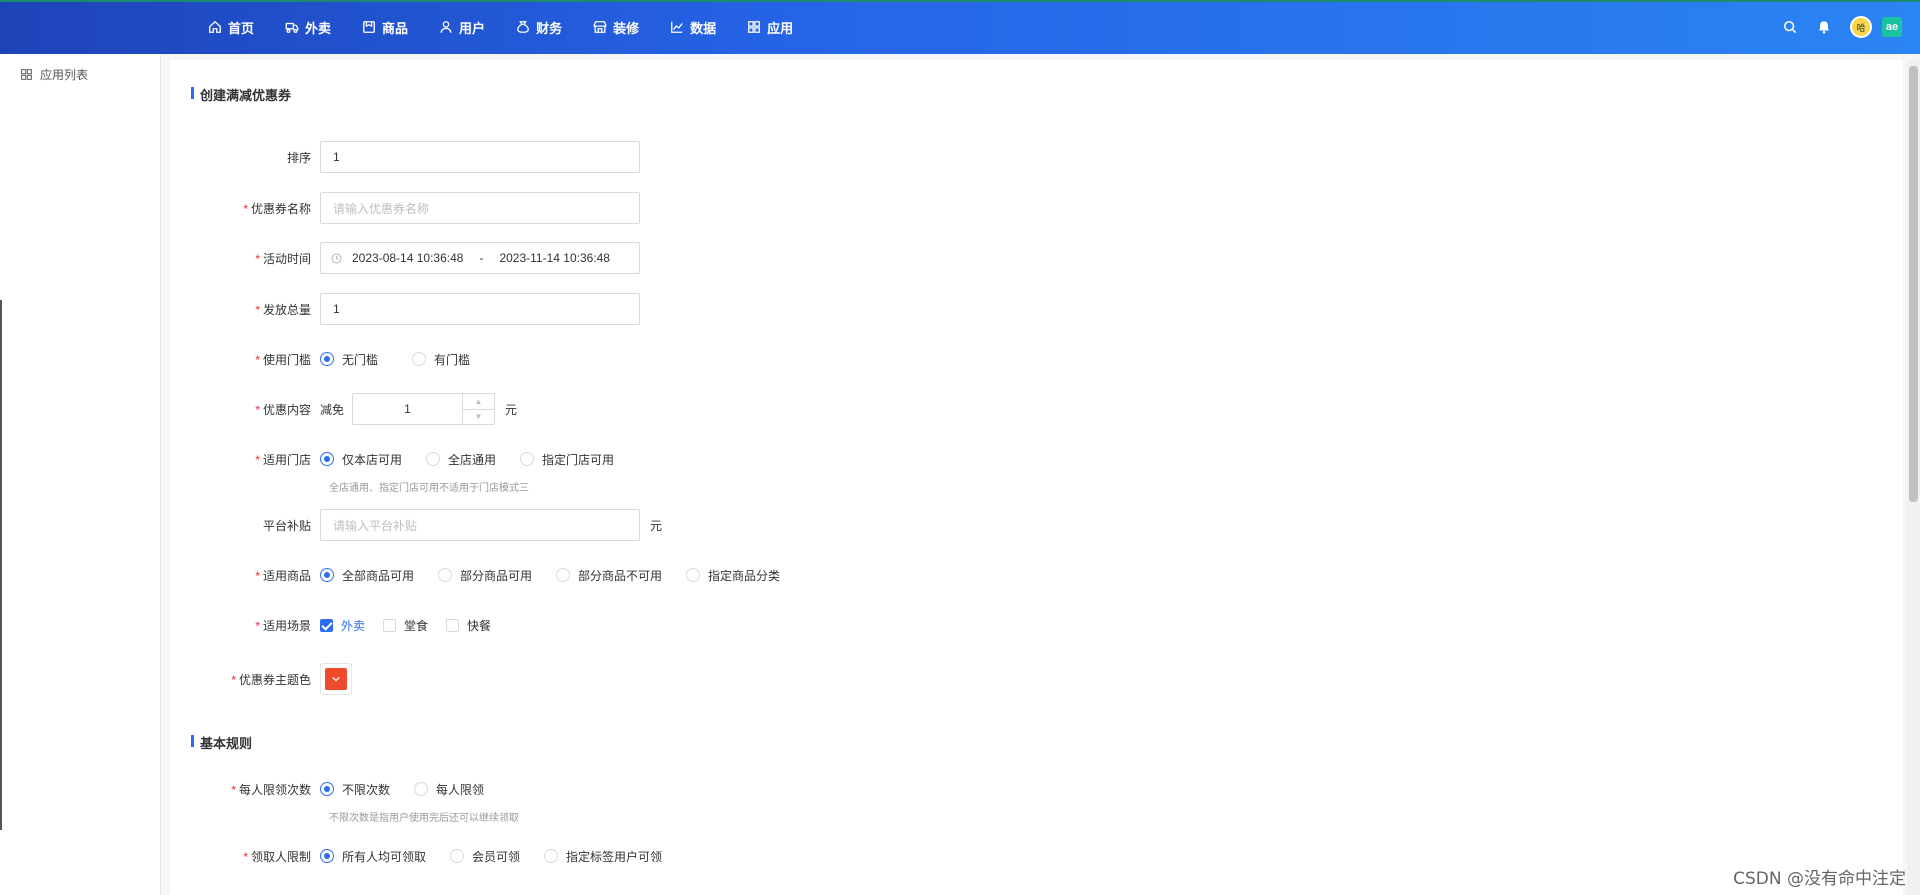 This screenshot has width=1920, height=895. What do you see at coordinates (407, 409) in the screenshot?
I see `discount-value: 1` at bounding box center [407, 409].